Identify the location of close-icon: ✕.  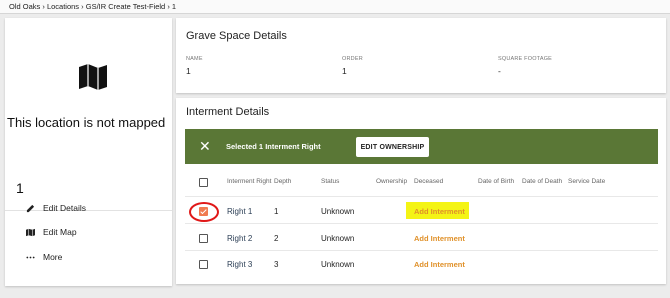
(205, 146).